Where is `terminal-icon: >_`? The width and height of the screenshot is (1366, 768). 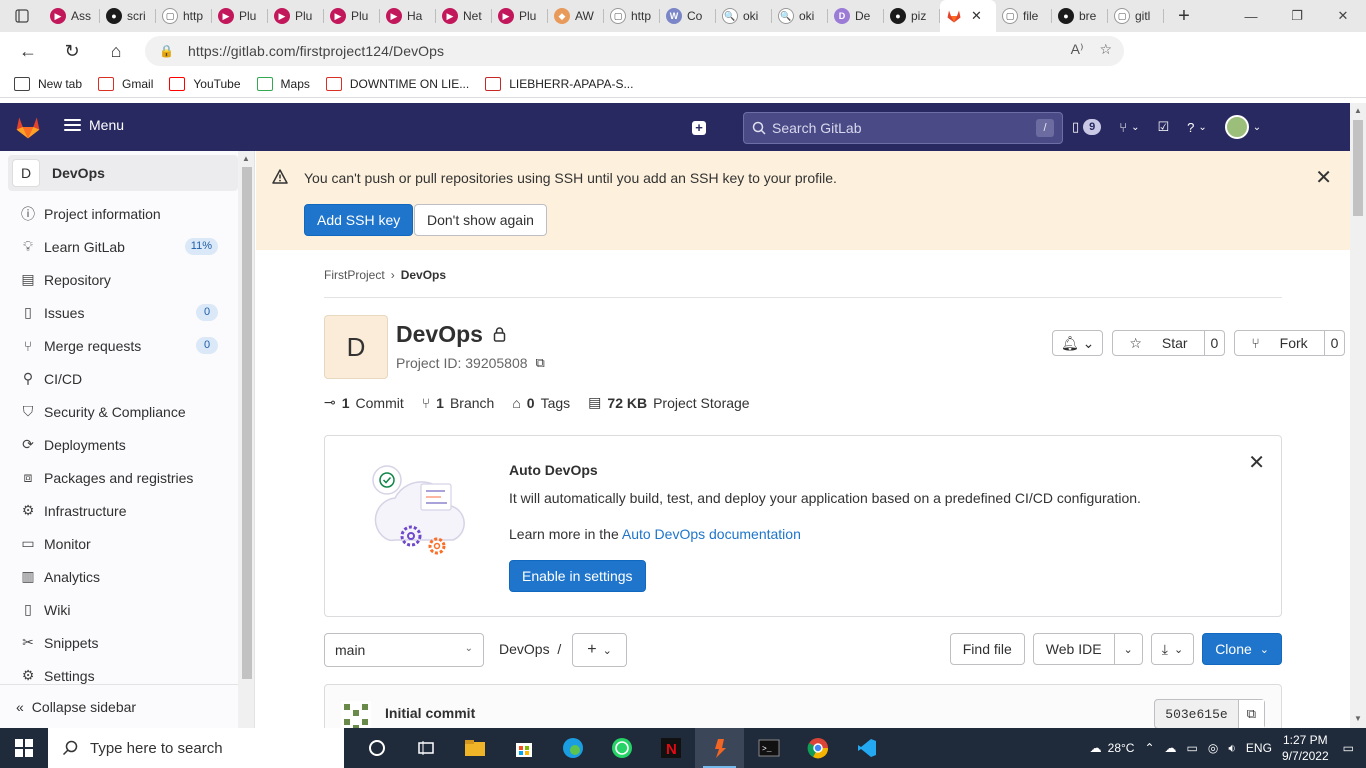 terminal-icon: >_ is located at coordinates (768, 748).